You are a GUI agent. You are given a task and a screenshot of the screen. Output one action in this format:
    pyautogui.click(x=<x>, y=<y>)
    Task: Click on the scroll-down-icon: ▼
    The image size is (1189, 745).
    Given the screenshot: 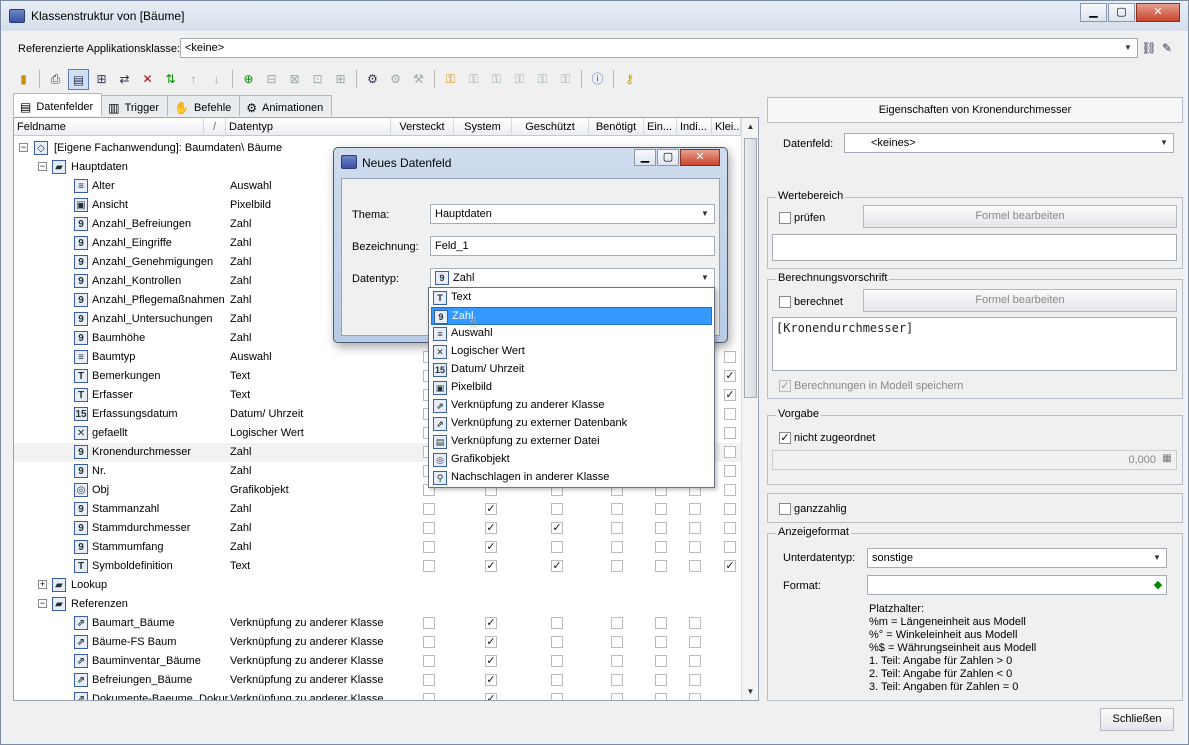 What is the action you would take?
    pyautogui.click(x=750, y=691)
    